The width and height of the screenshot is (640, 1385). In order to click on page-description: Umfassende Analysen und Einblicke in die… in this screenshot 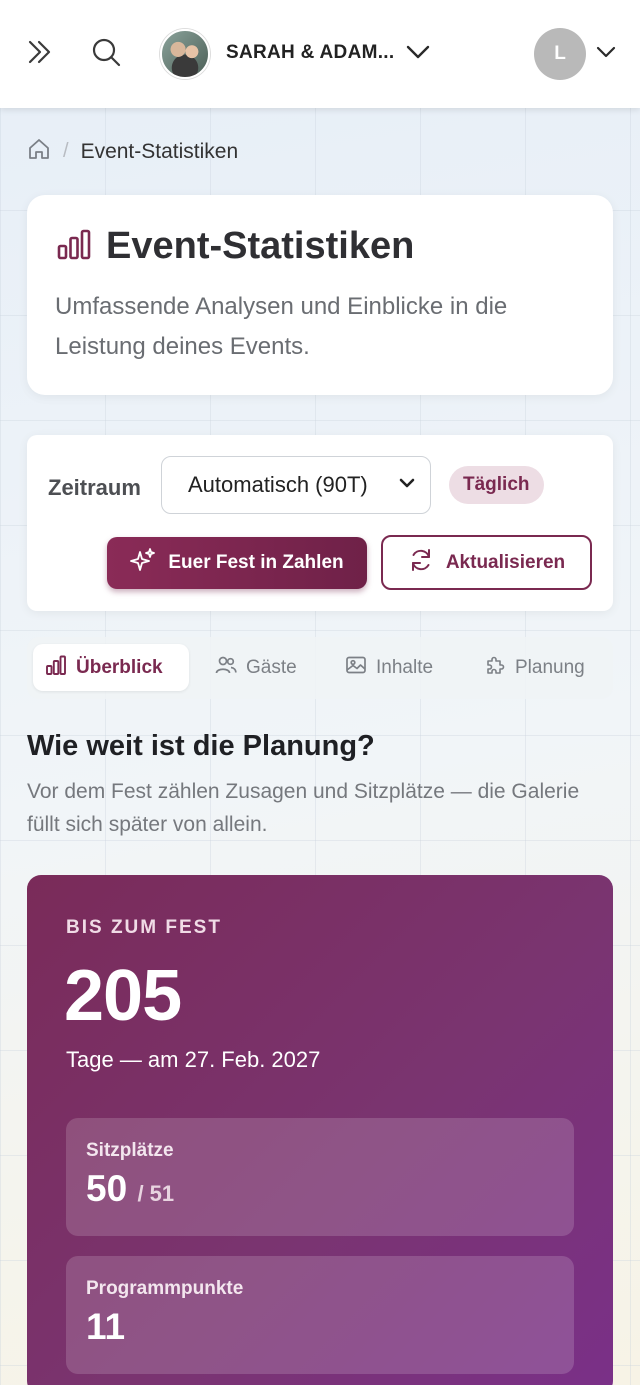, I will do `click(281, 326)`.